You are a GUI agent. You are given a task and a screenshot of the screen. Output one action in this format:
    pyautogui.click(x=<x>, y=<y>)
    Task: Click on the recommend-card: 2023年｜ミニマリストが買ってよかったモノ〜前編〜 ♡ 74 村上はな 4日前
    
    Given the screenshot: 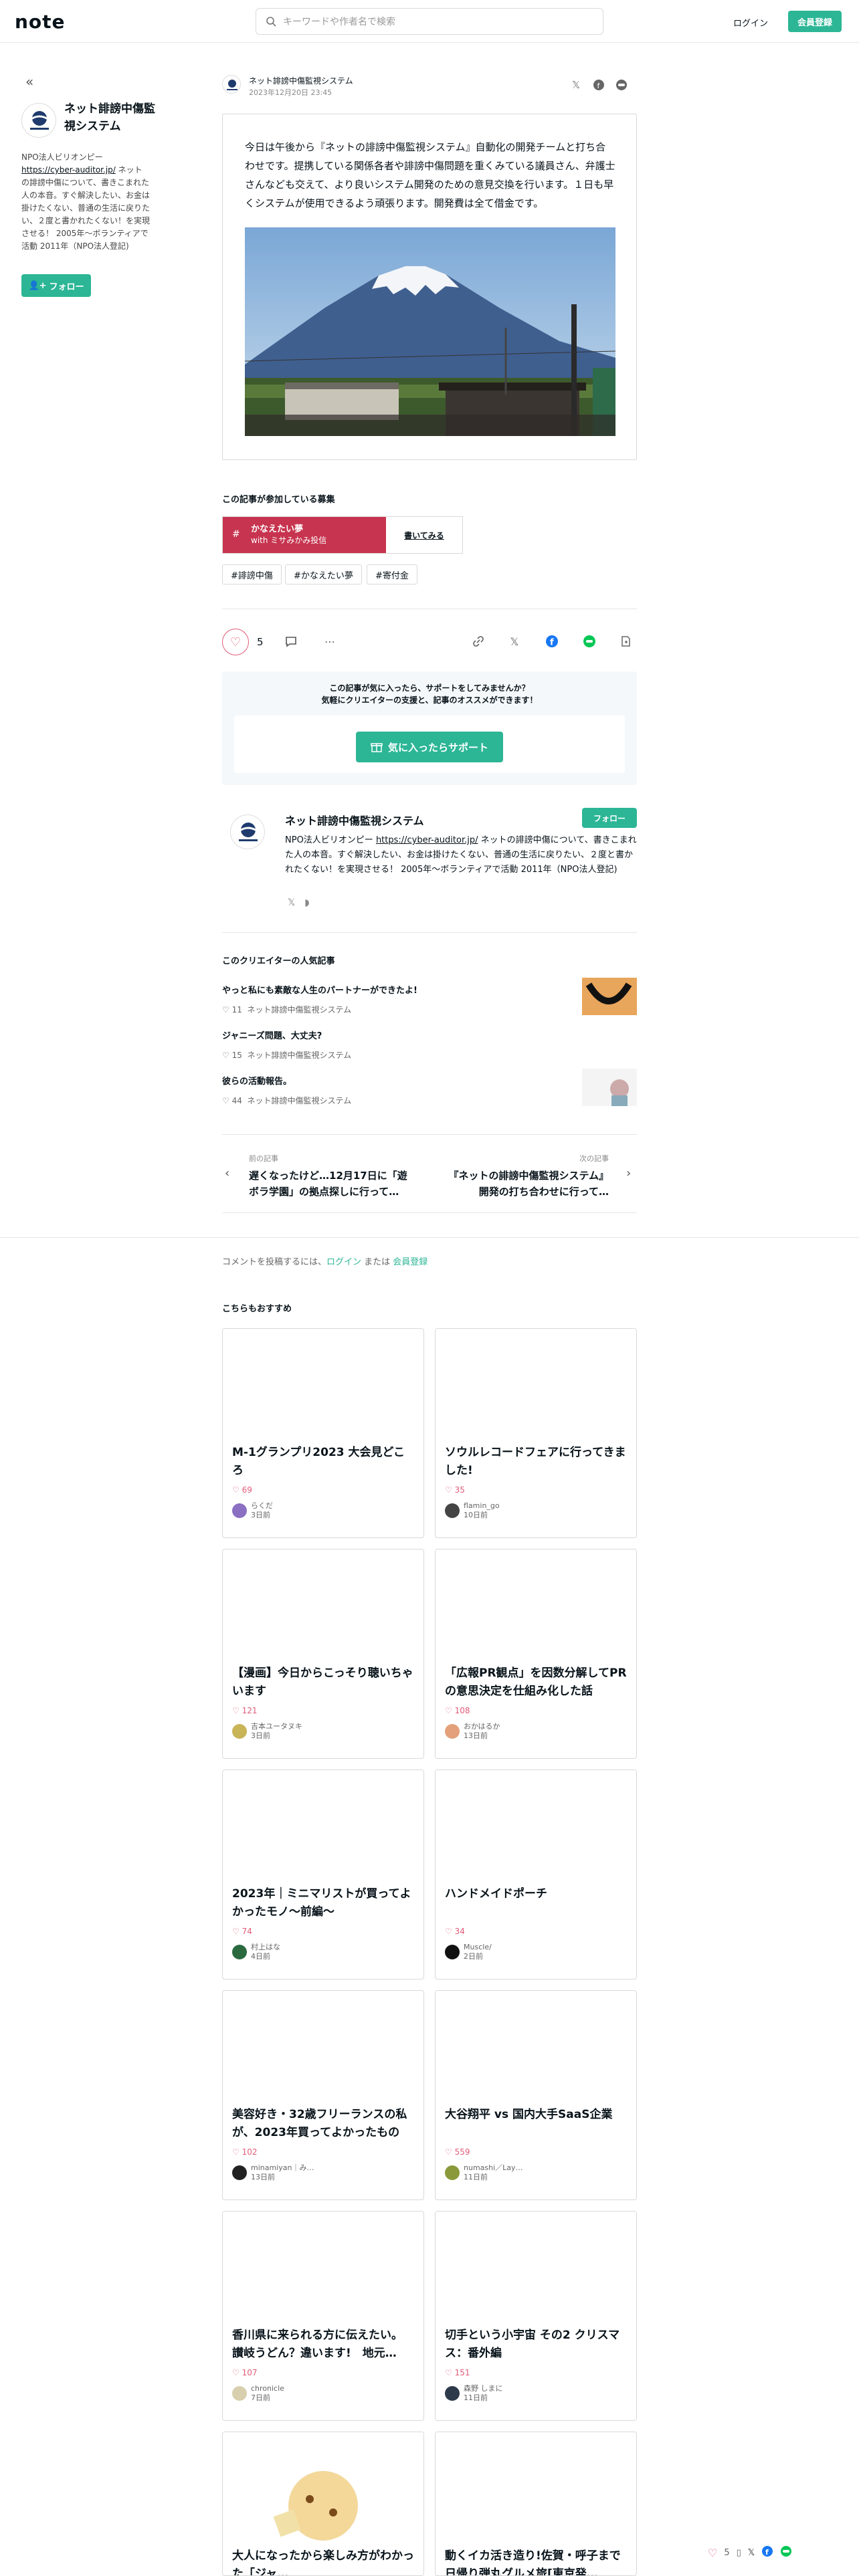 What is the action you would take?
    pyautogui.click(x=323, y=1874)
    